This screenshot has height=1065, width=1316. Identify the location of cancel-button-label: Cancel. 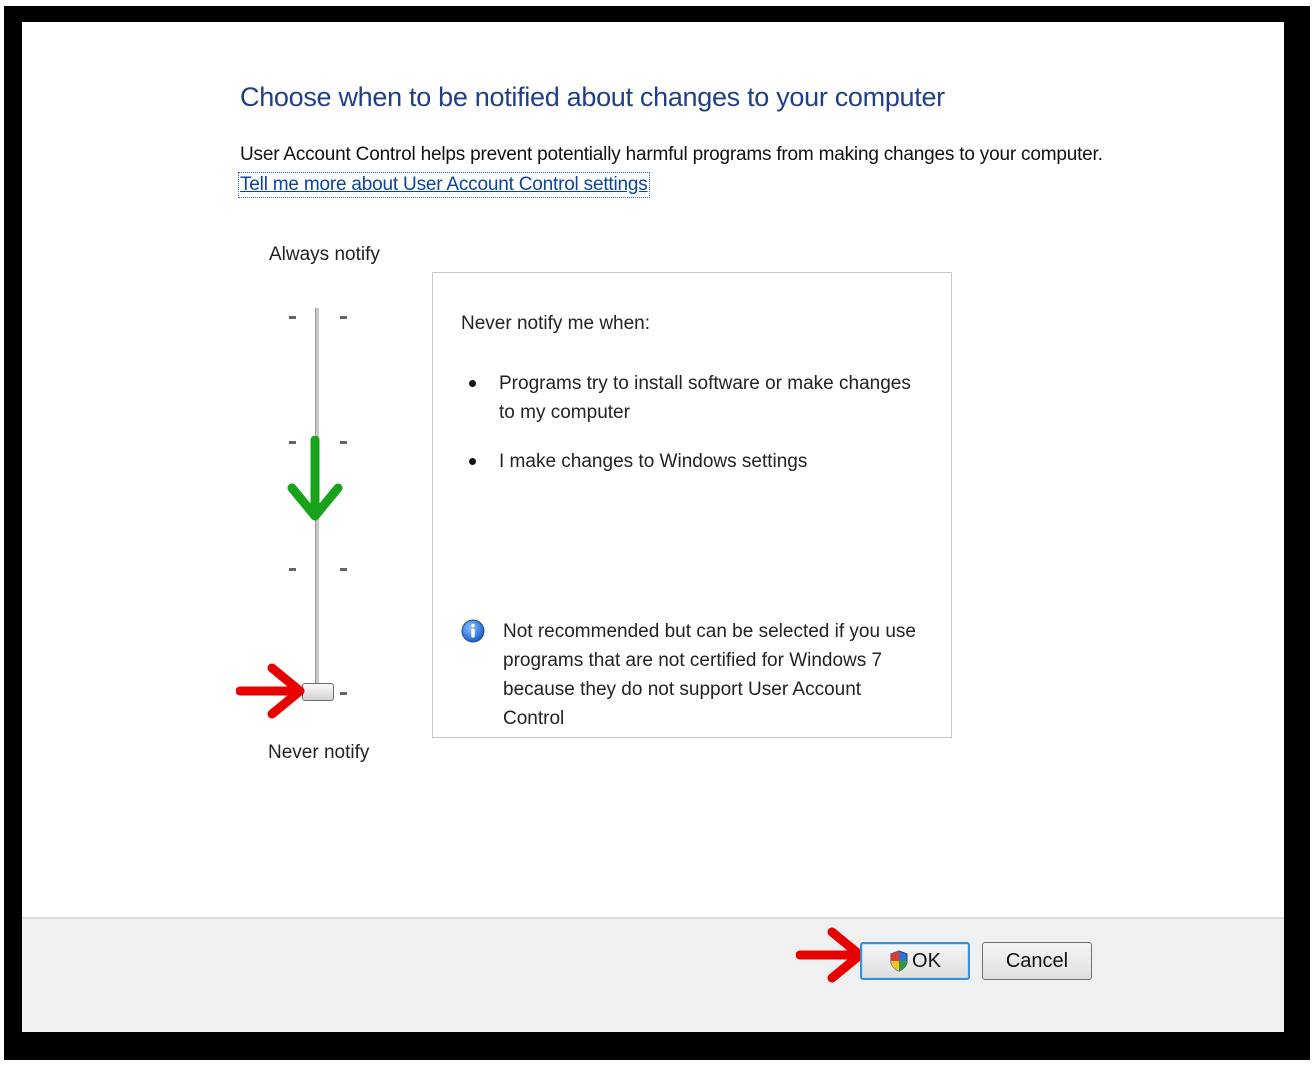
(1037, 960).